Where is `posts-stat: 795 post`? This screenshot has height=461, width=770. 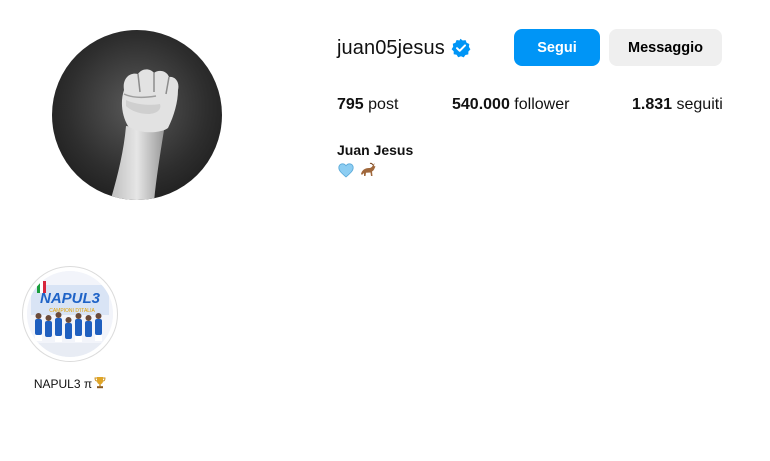 posts-stat: 795 post is located at coordinates (367, 105).